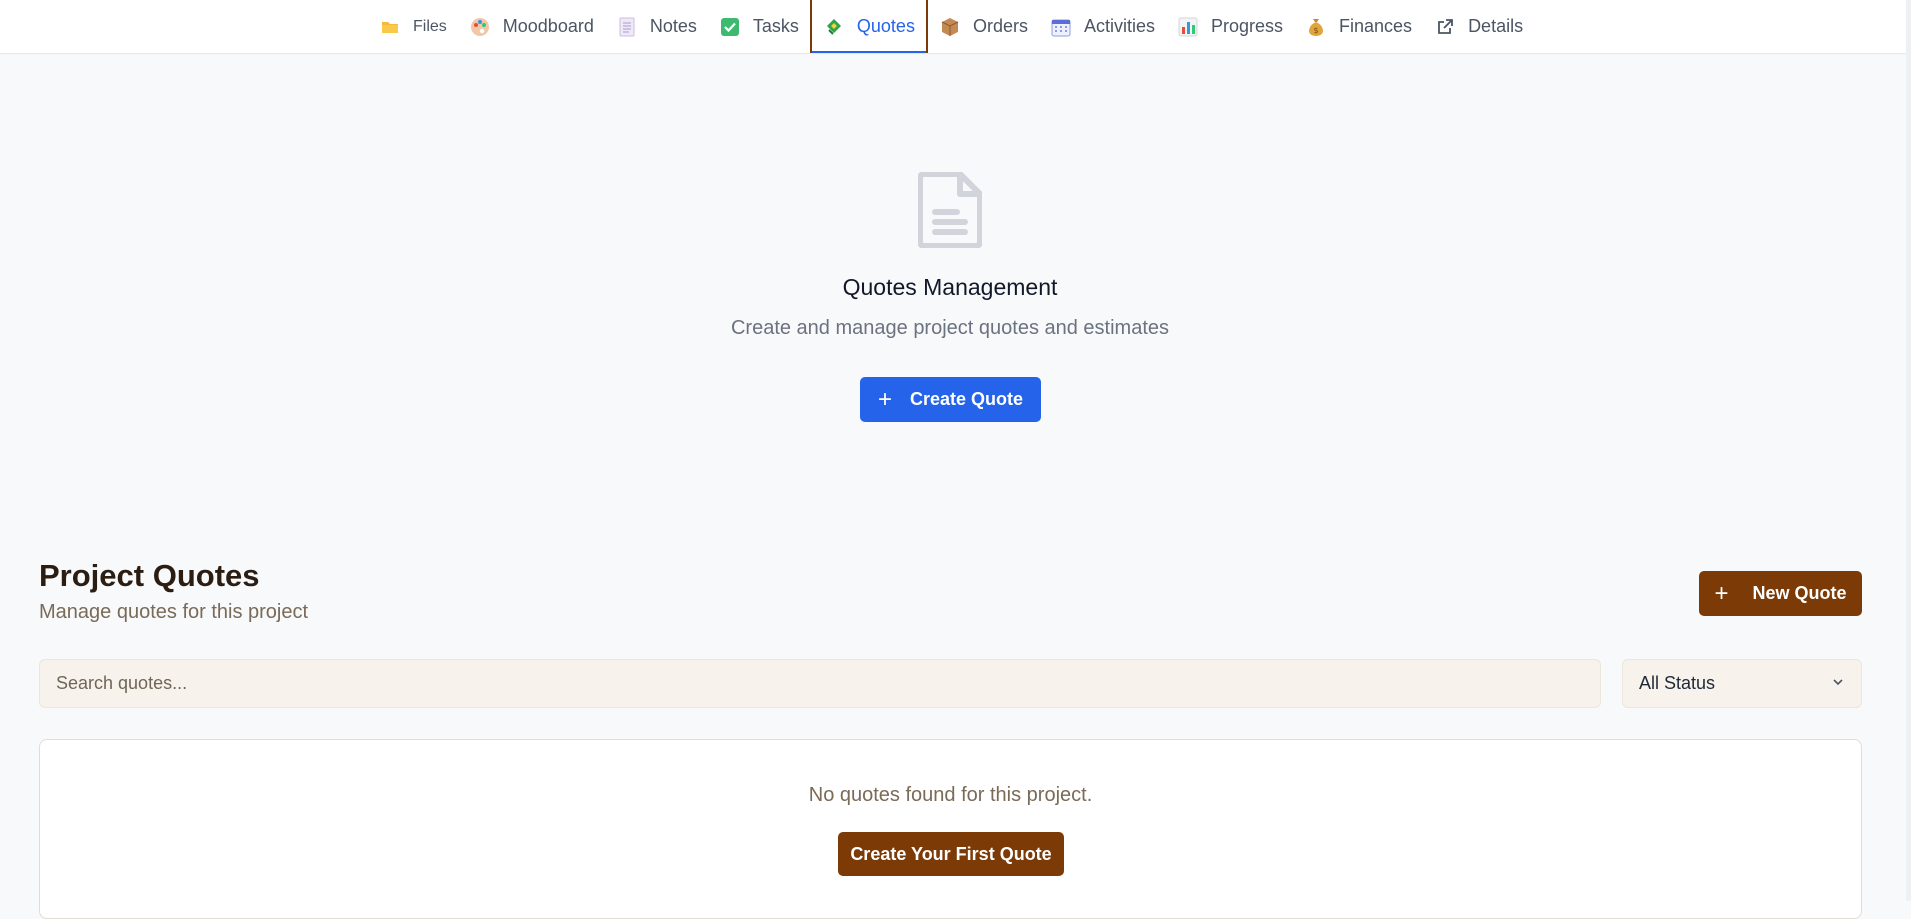 The width and height of the screenshot is (1911, 919). Describe the element at coordinates (390, 27) in the screenshot. I see `folder-icon` at that location.